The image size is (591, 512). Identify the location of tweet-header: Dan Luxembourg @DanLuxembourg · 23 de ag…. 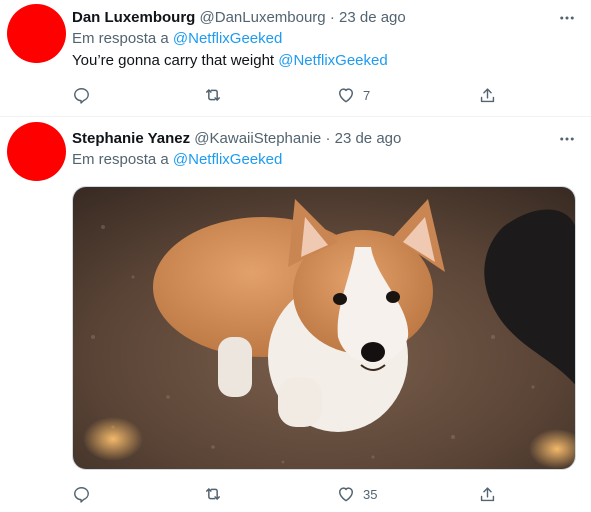
(326, 18).